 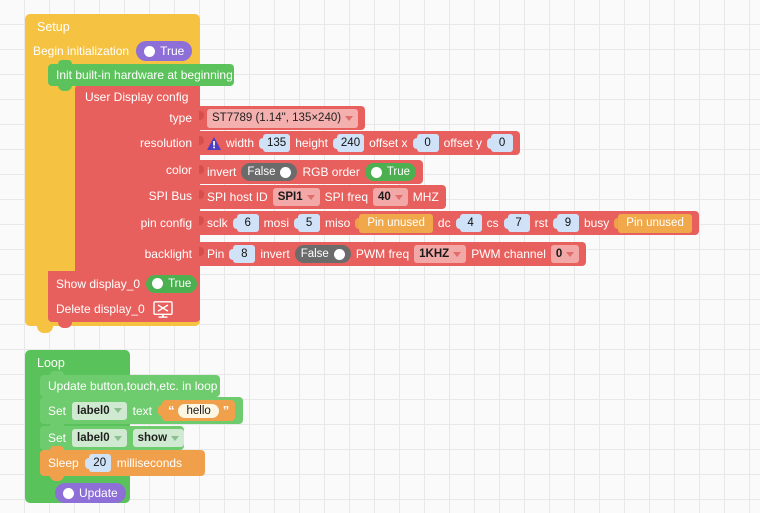 I want to click on mosi-label: mosi, so click(x=276, y=223).